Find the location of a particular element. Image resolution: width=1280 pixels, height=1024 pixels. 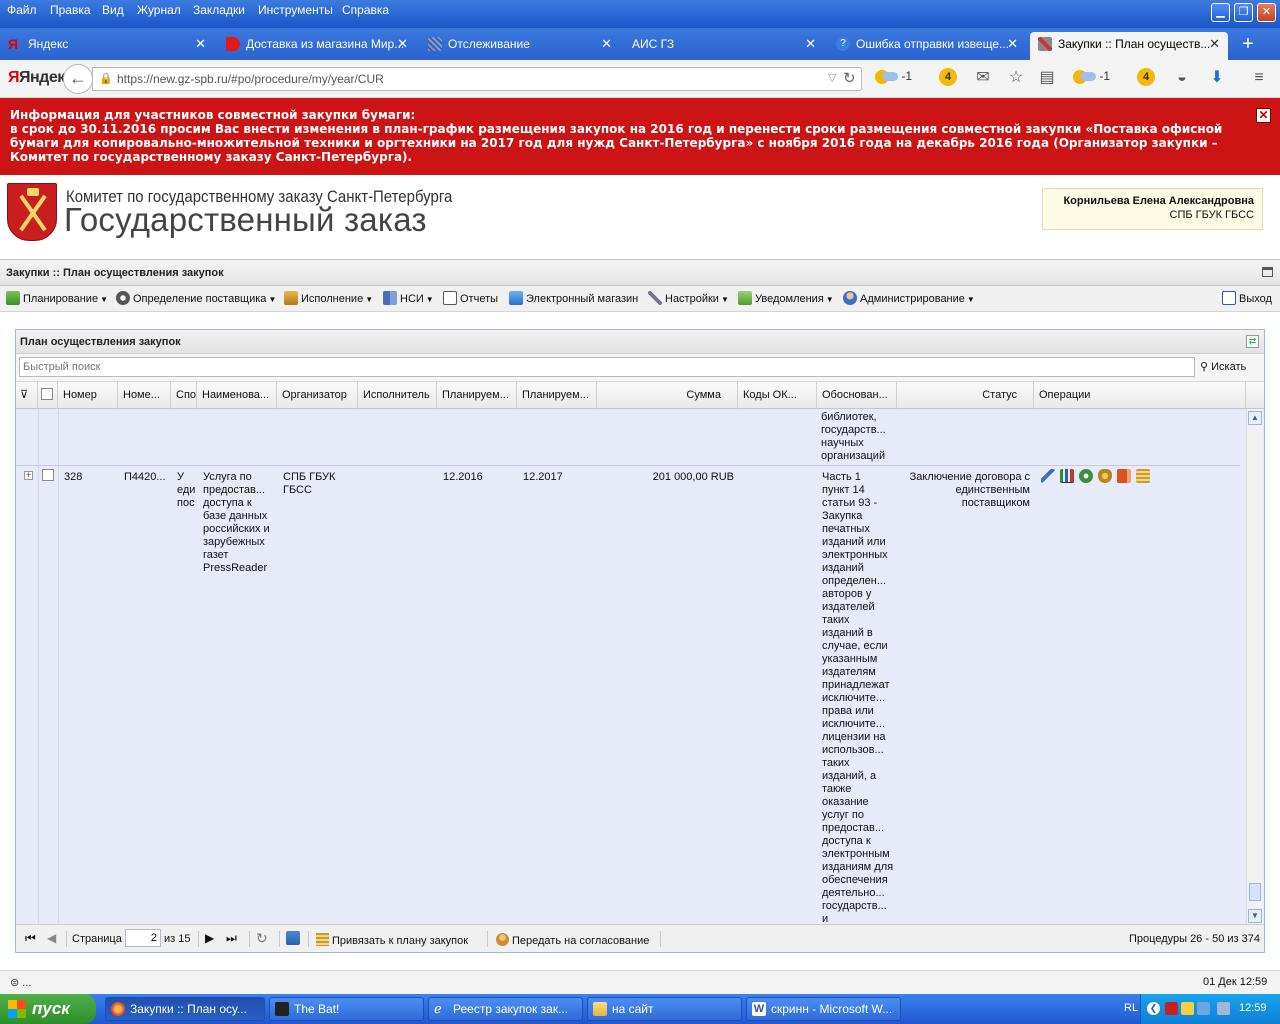

menu-supplier: Определение поставщика ▼ is located at coordinates (196, 298).